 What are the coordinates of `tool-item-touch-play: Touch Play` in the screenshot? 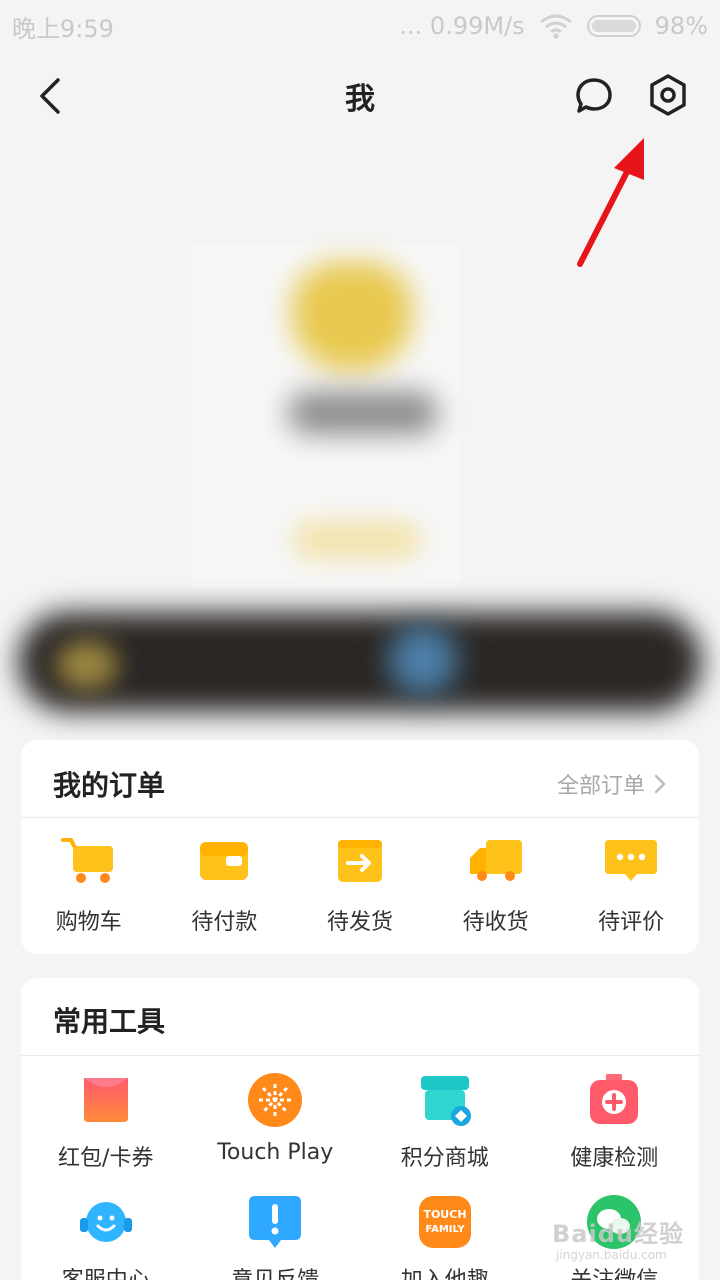 It's located at (276, 1122).